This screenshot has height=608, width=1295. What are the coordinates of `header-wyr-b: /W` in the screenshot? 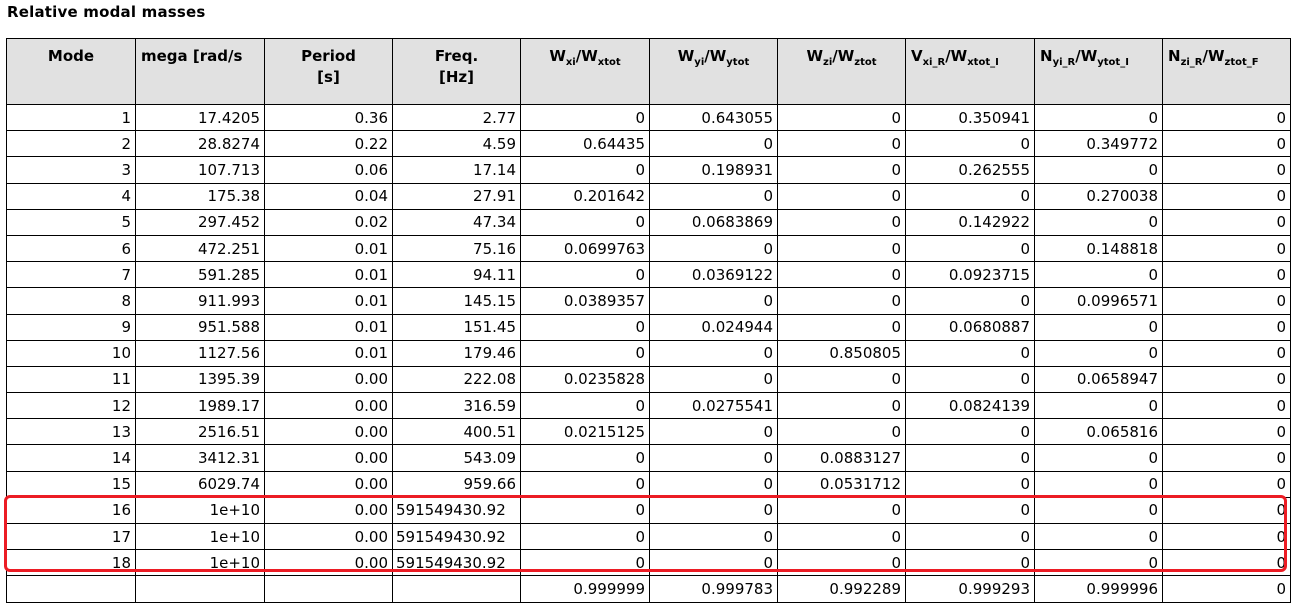 It's located at (1086, 56).